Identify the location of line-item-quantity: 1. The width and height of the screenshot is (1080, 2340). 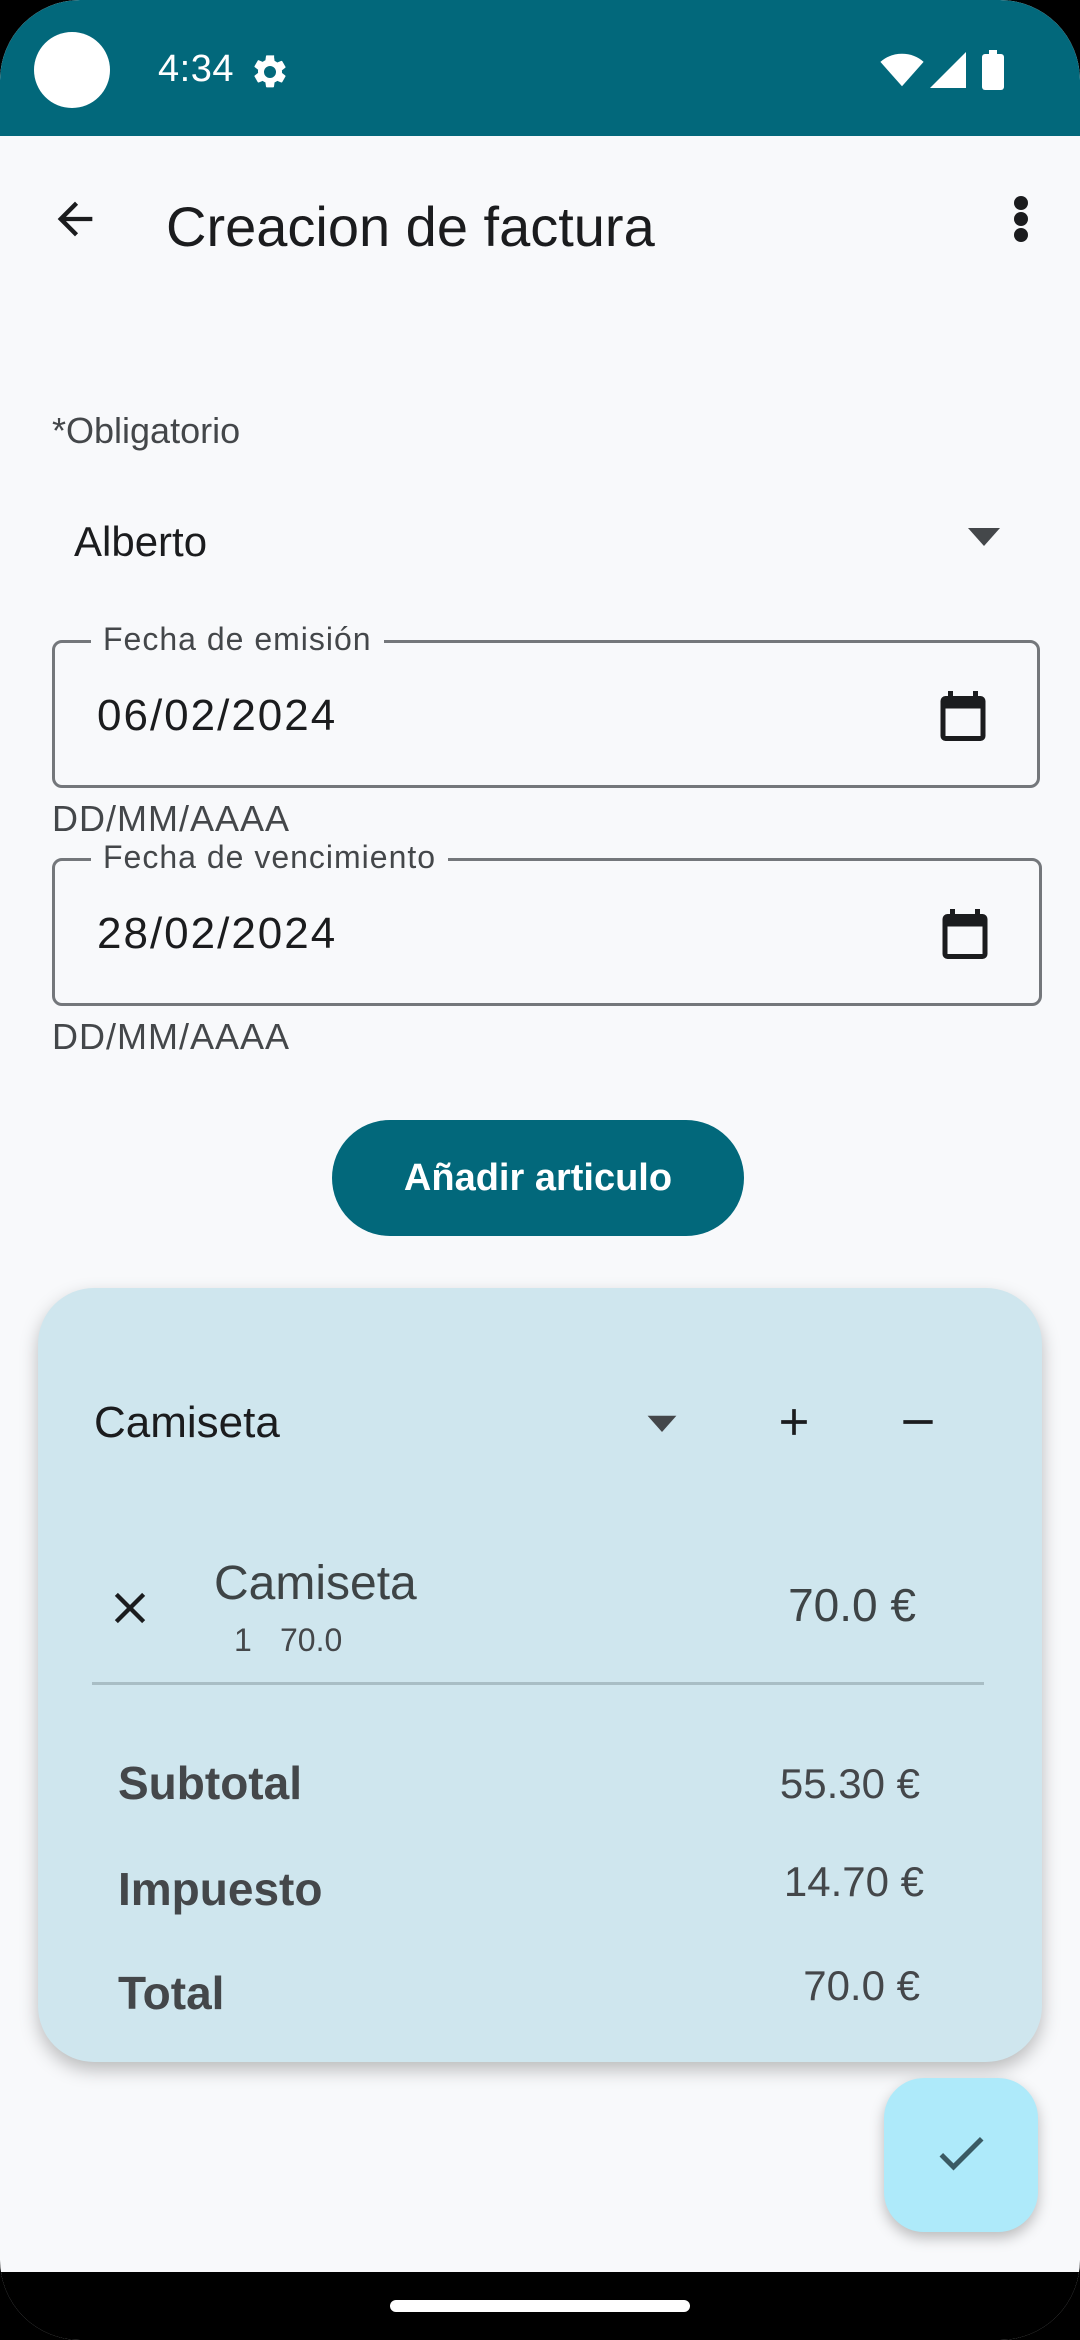
(243, 1640).